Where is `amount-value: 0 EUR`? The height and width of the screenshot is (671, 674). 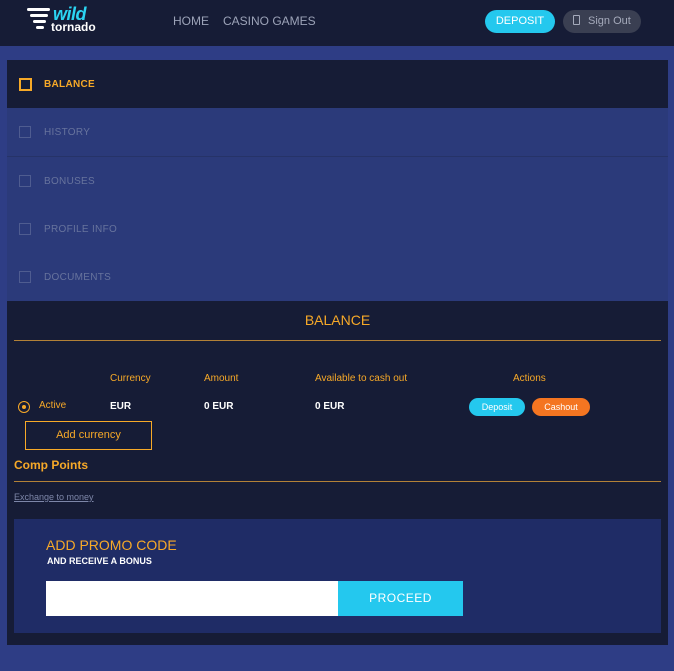
amount-value: 0 EUR is located at coordinates (219, 406).